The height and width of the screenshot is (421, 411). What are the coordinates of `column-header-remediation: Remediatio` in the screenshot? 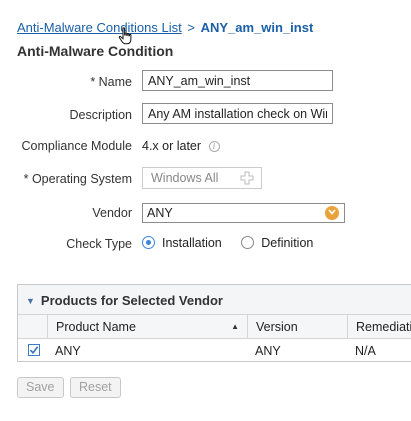 It's located at (379, 326).